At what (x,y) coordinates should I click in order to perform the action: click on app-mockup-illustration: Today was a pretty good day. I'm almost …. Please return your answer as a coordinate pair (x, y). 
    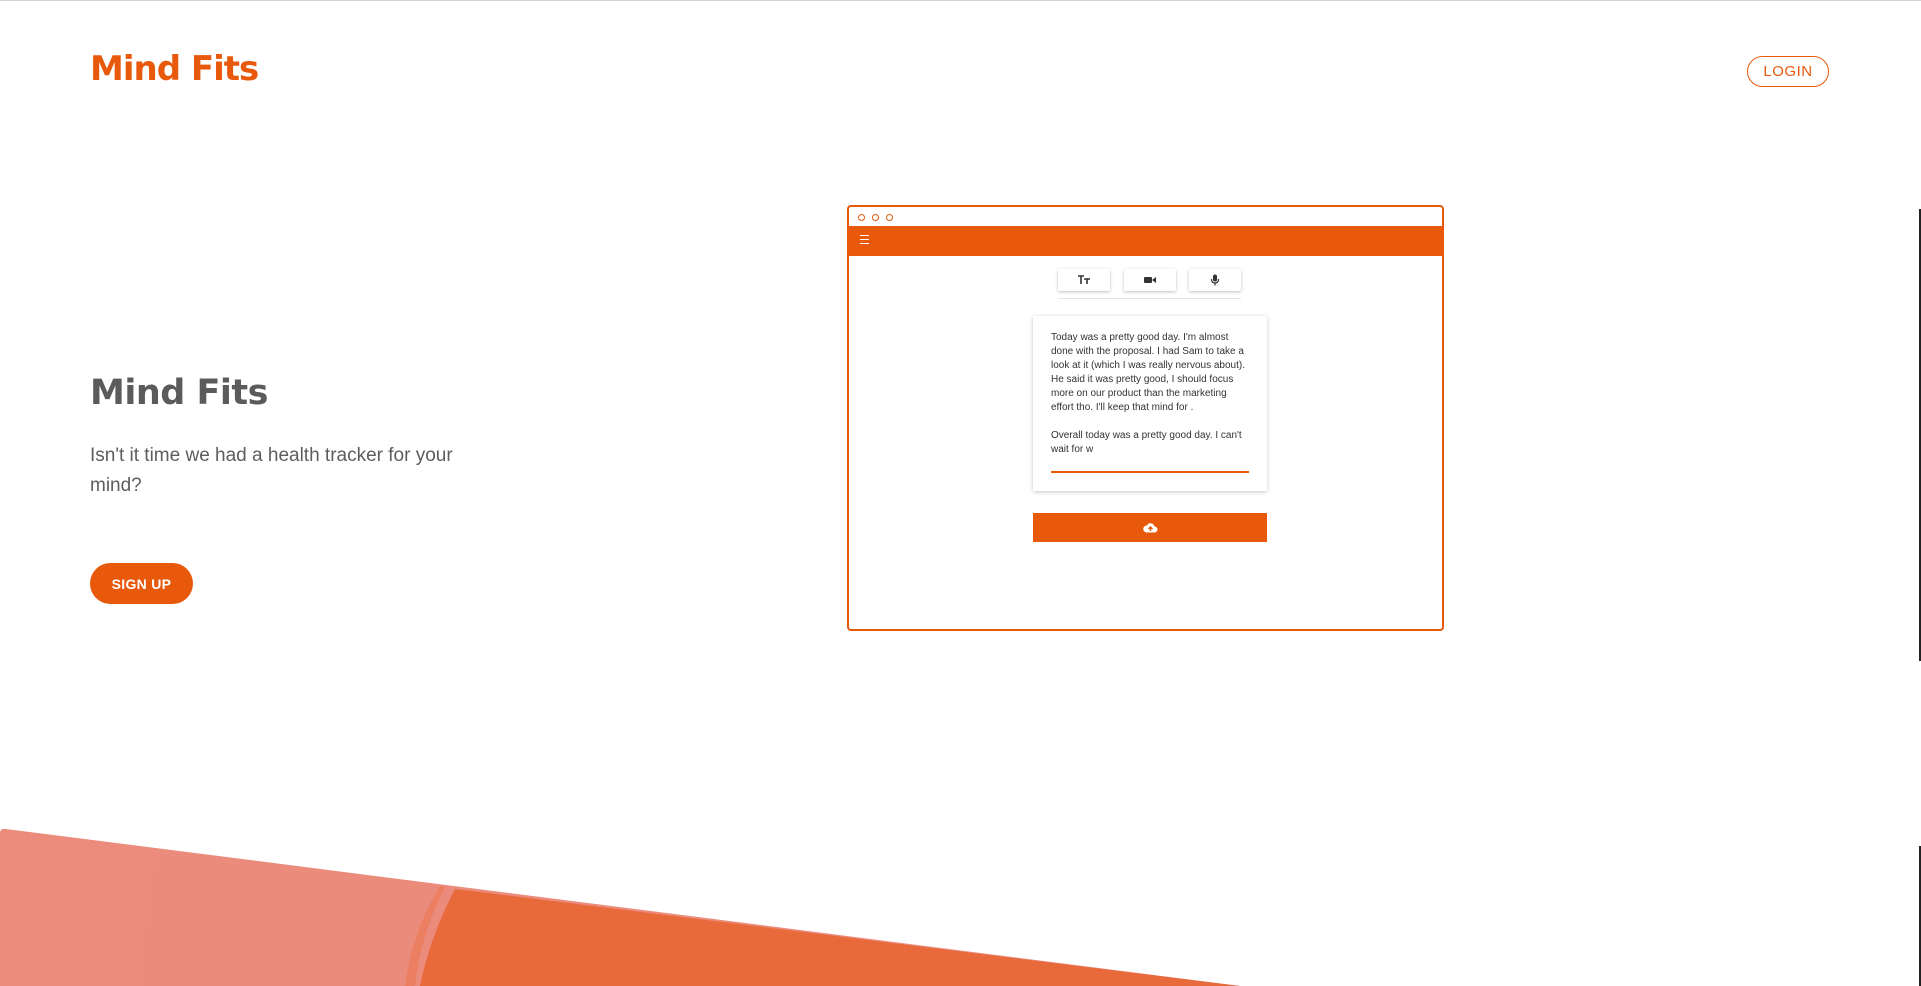
    Looking at the image, I should click on (1145, 418).